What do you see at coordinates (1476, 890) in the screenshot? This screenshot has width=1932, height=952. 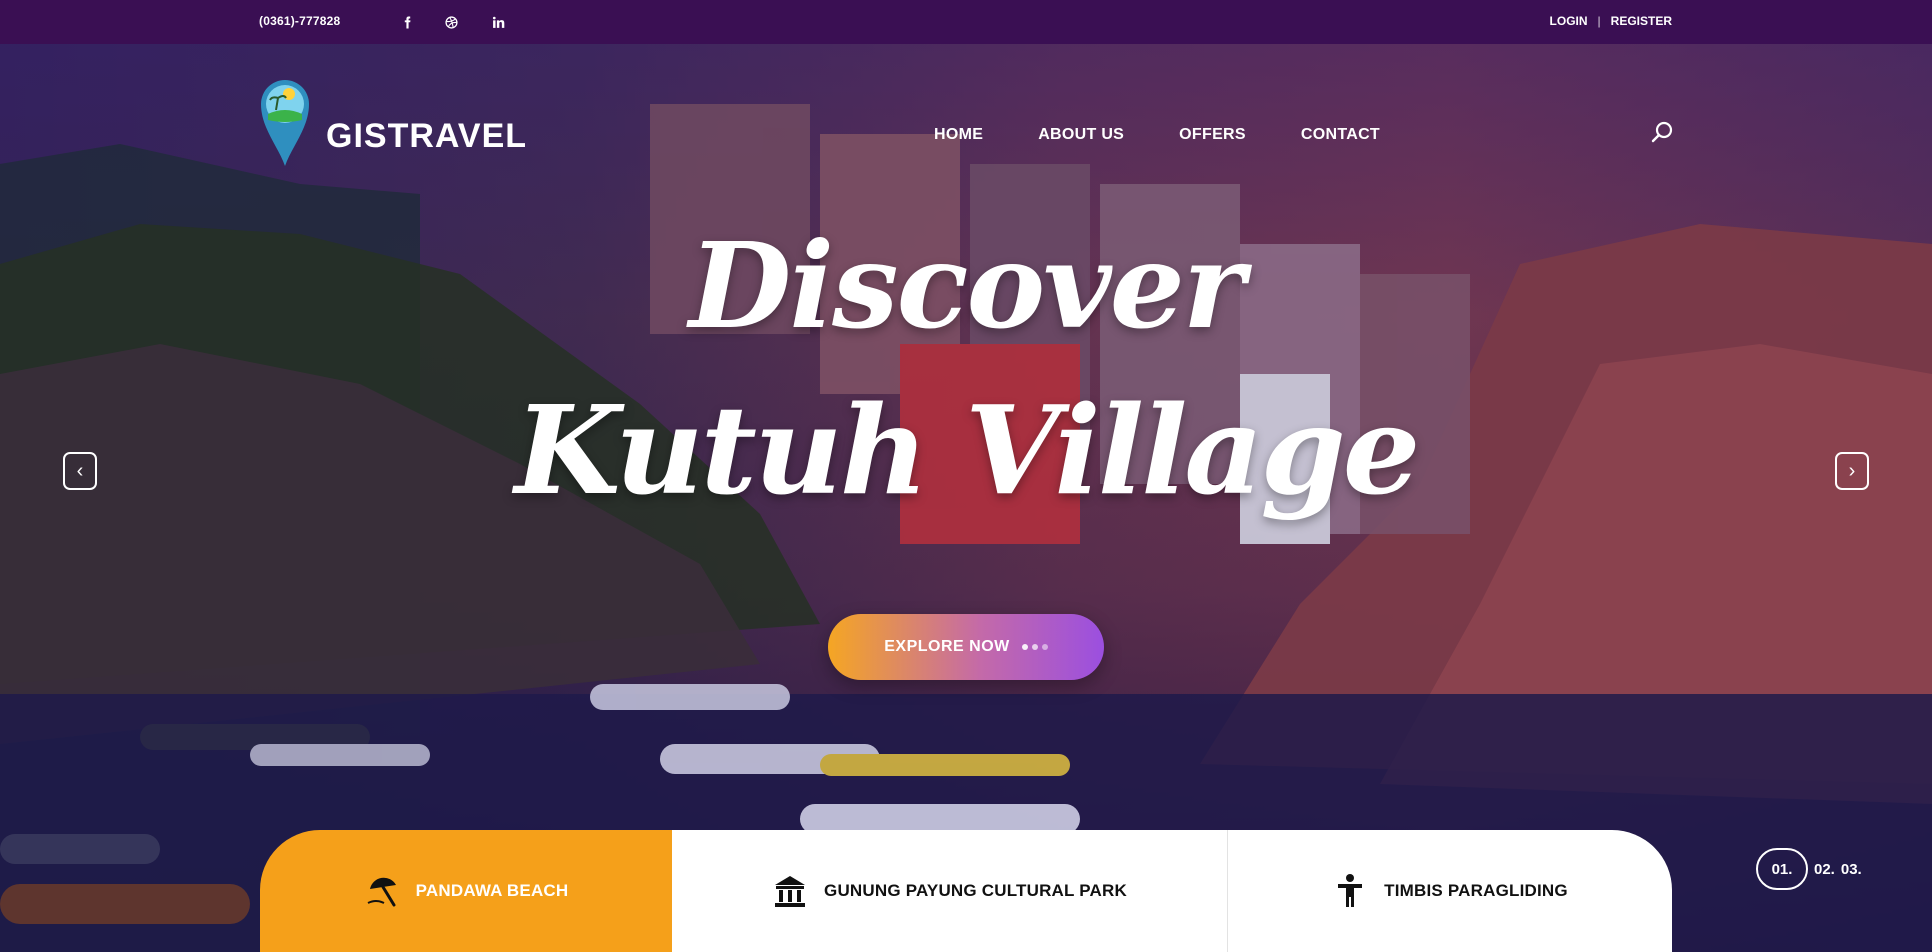 I see `tab-label: TIMBIS PARAGLIDING` at bounding box center [1476, 890].